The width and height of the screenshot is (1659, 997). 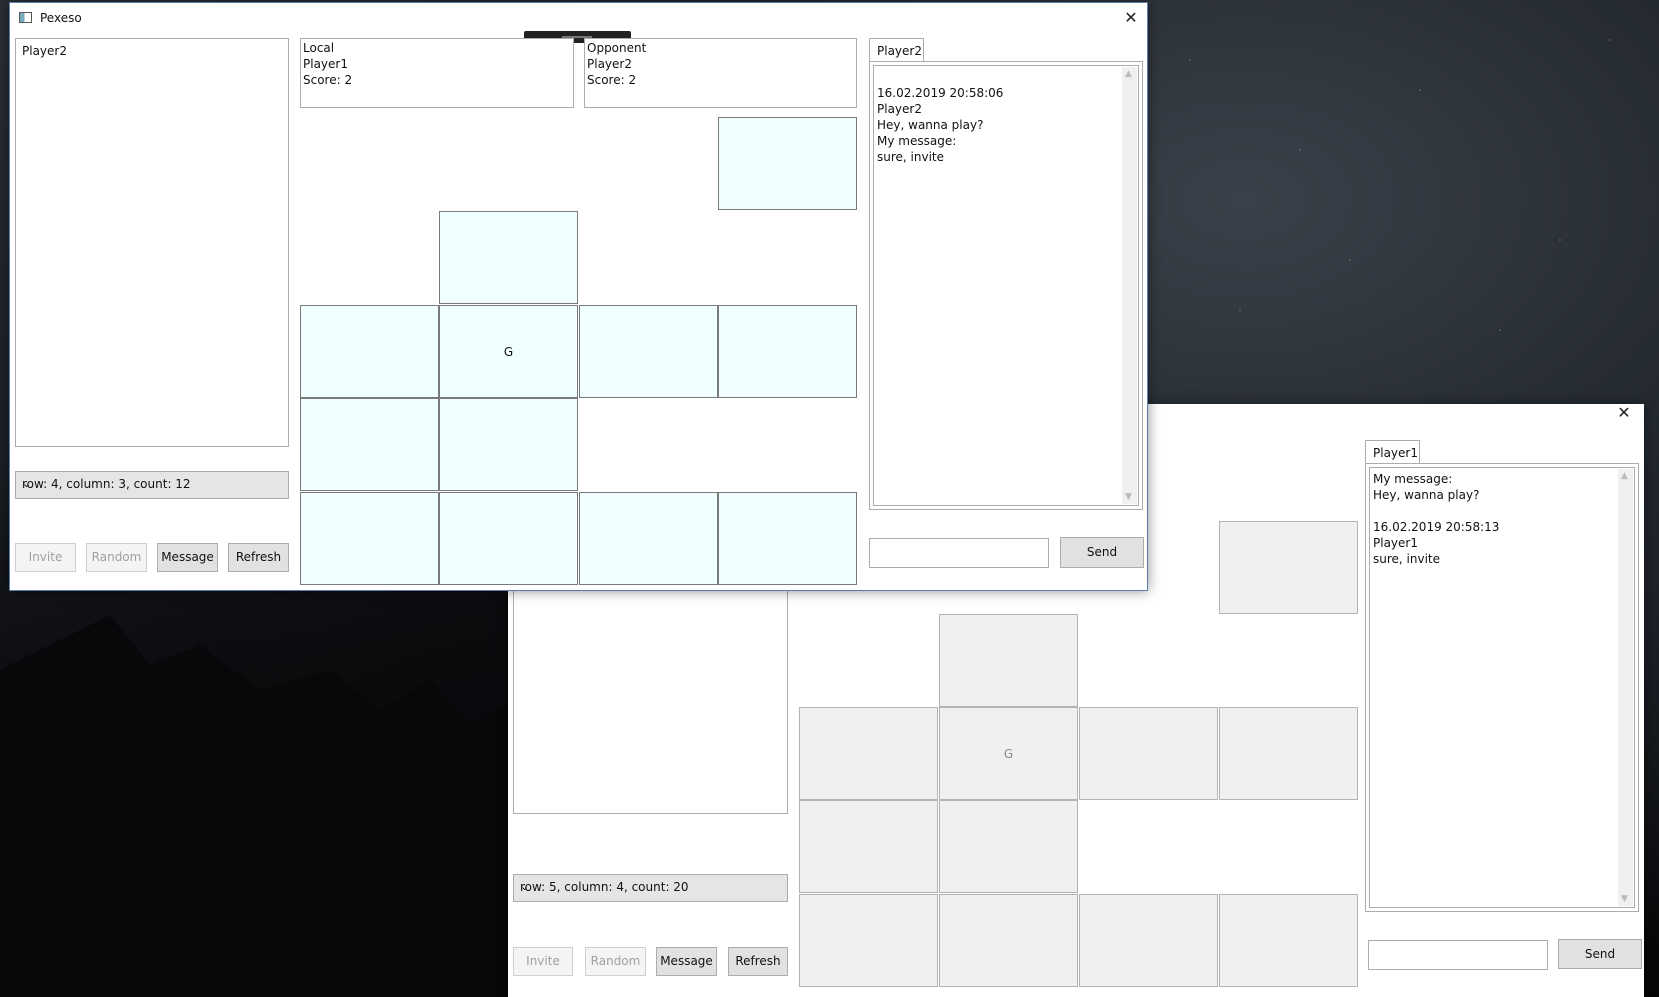 What do you see at coordinates (1392, 452) in the screenshot?
I see `chat-tab-player1: Player1` at bounding box center [1392, 452].